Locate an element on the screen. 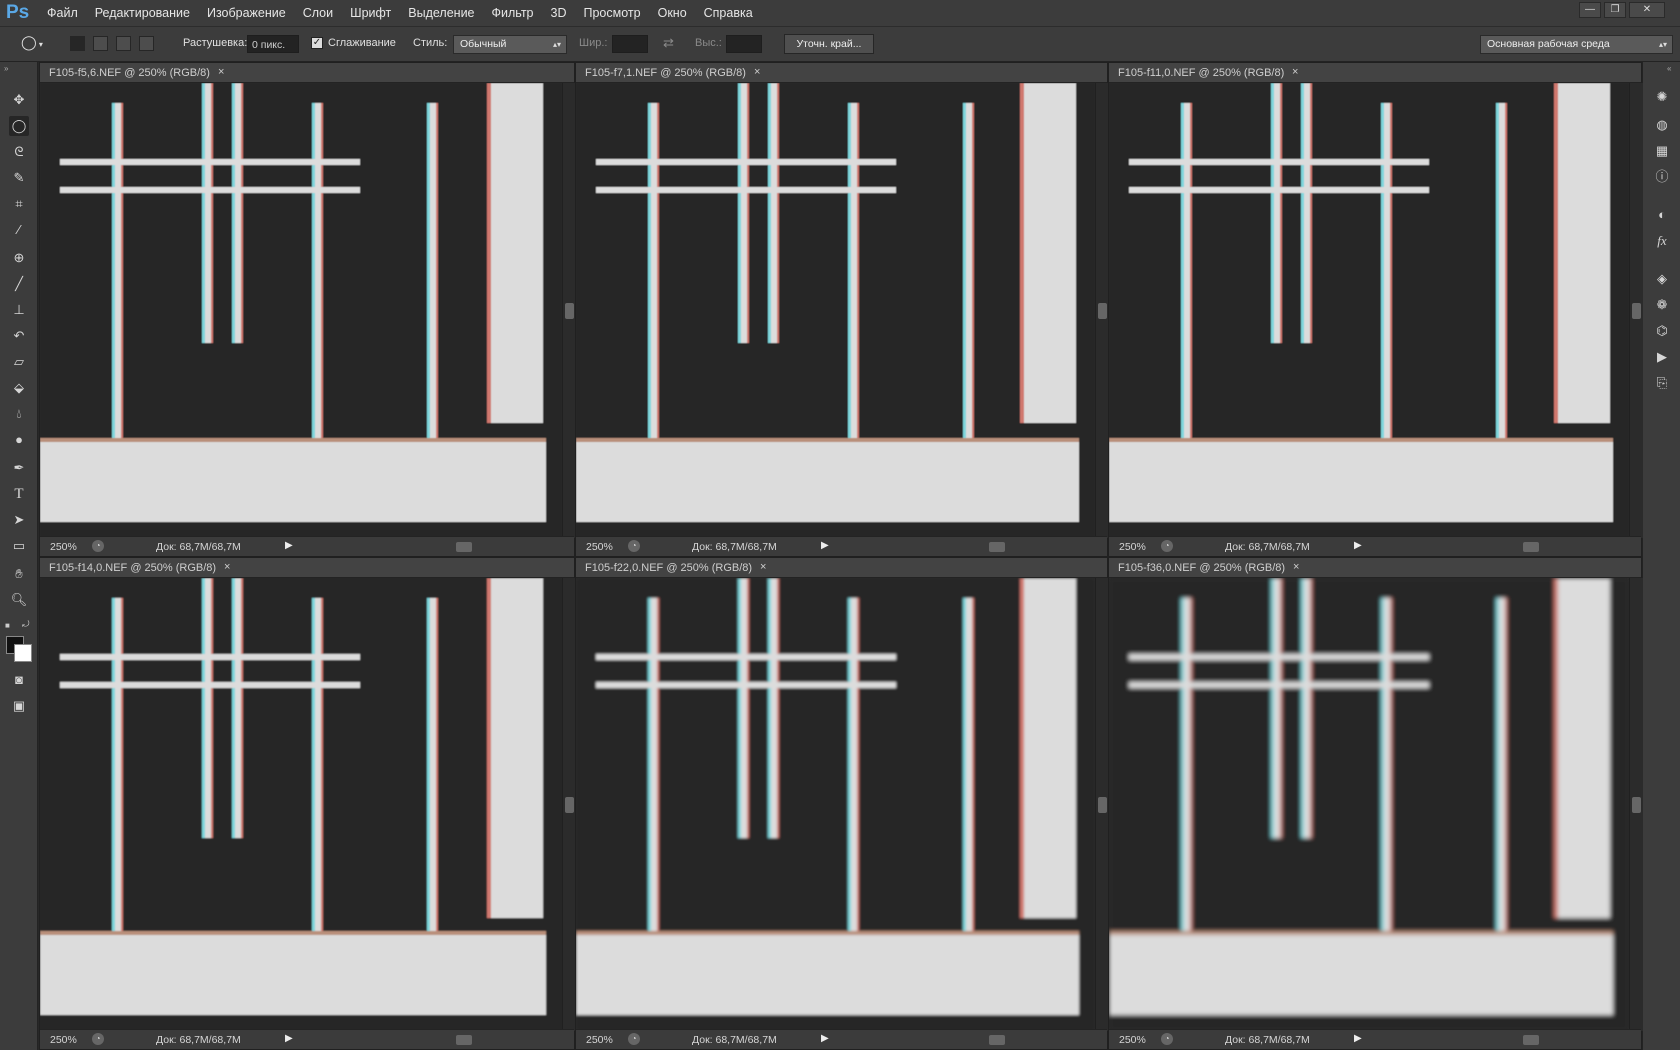  swap-colors-icon: ⤾ is located at coordinates (26, 624).